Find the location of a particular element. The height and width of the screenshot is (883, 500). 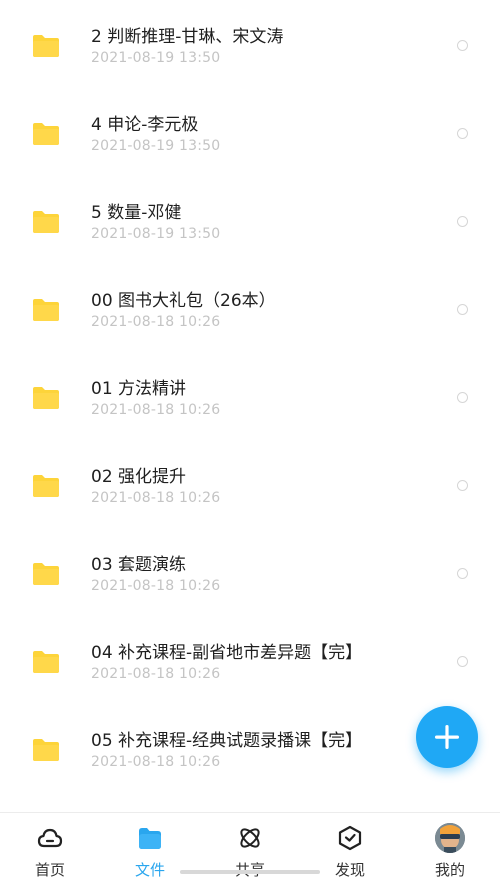

avatar is located at coordinates (450, 838).